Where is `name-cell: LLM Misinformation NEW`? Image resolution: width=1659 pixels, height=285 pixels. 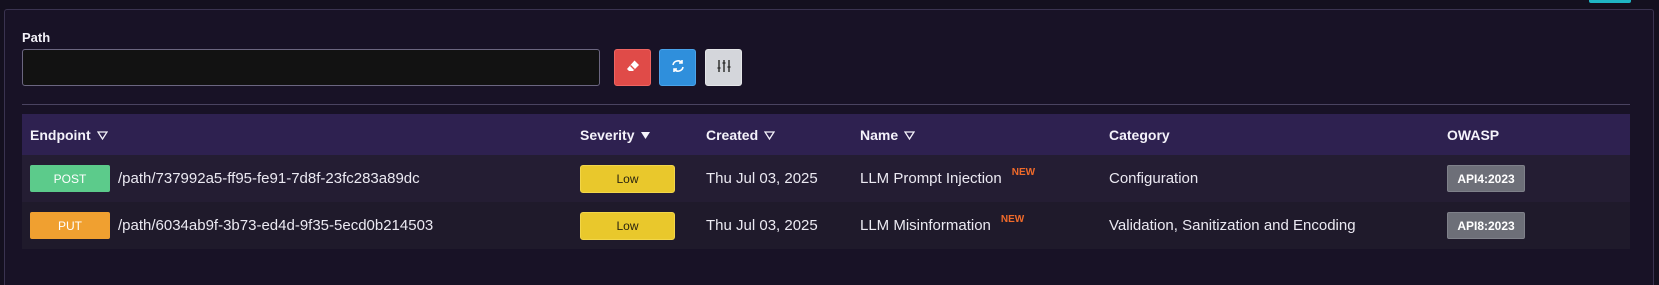 name-cell: LLM Misinformation NEW is located at coordinates (942, 225).